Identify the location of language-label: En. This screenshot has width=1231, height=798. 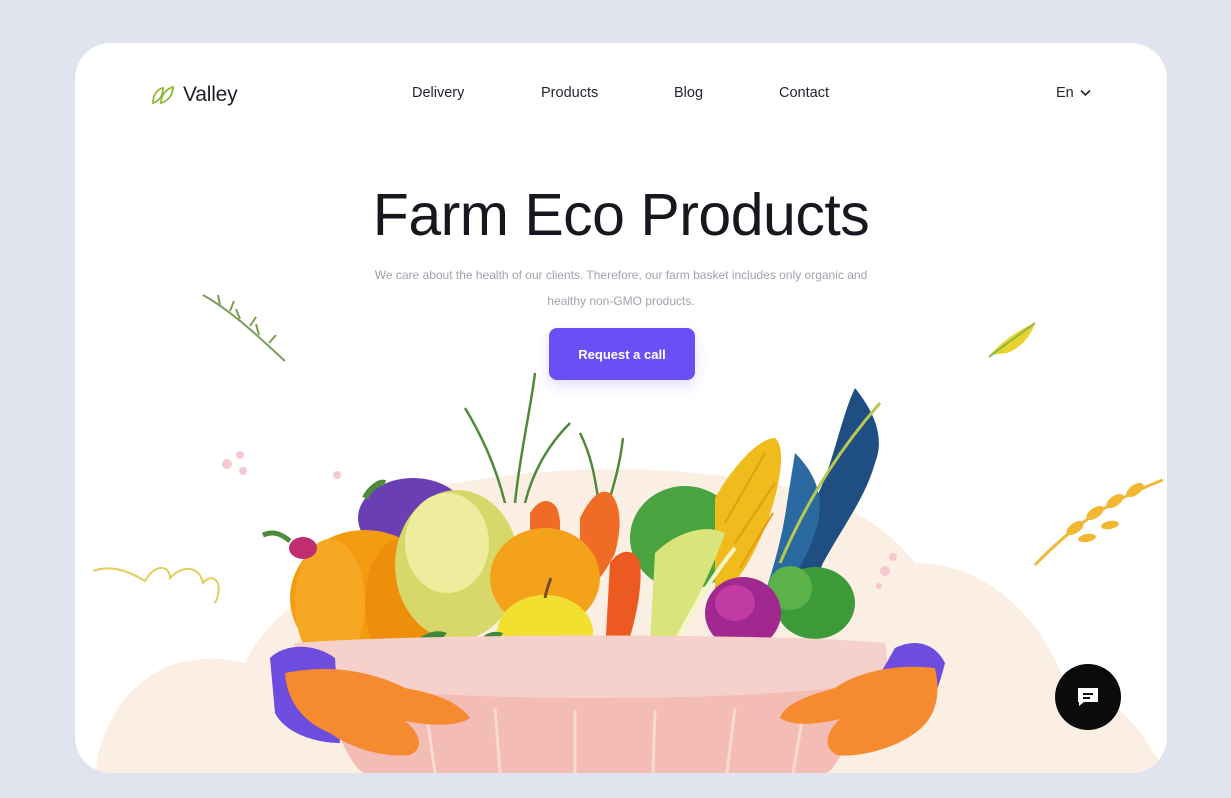
(1065, 93).